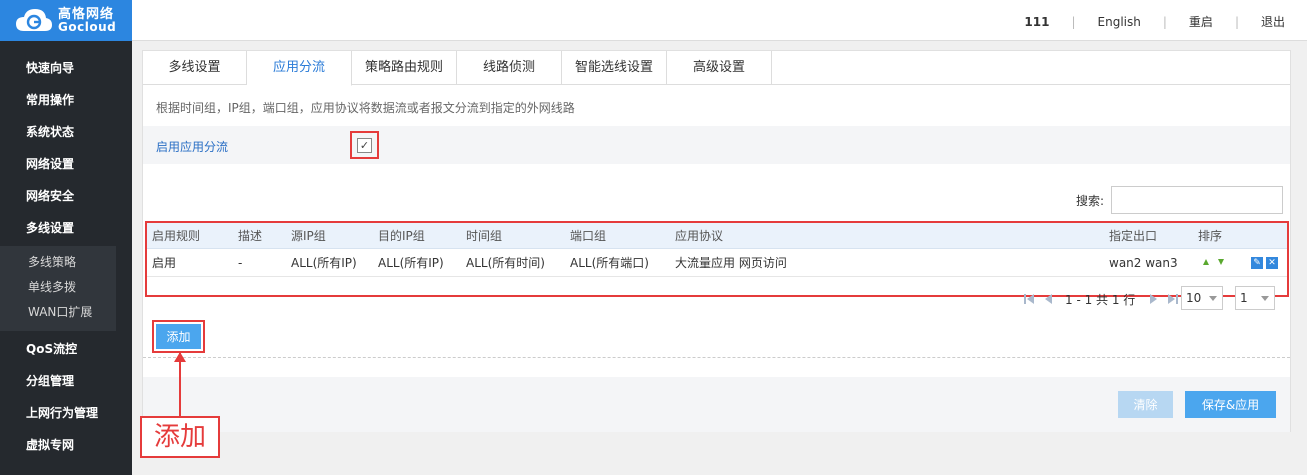  What do you see at coordinates (716, 357) in the screenshot?
I see `divider` at bounding box center [716, 357].